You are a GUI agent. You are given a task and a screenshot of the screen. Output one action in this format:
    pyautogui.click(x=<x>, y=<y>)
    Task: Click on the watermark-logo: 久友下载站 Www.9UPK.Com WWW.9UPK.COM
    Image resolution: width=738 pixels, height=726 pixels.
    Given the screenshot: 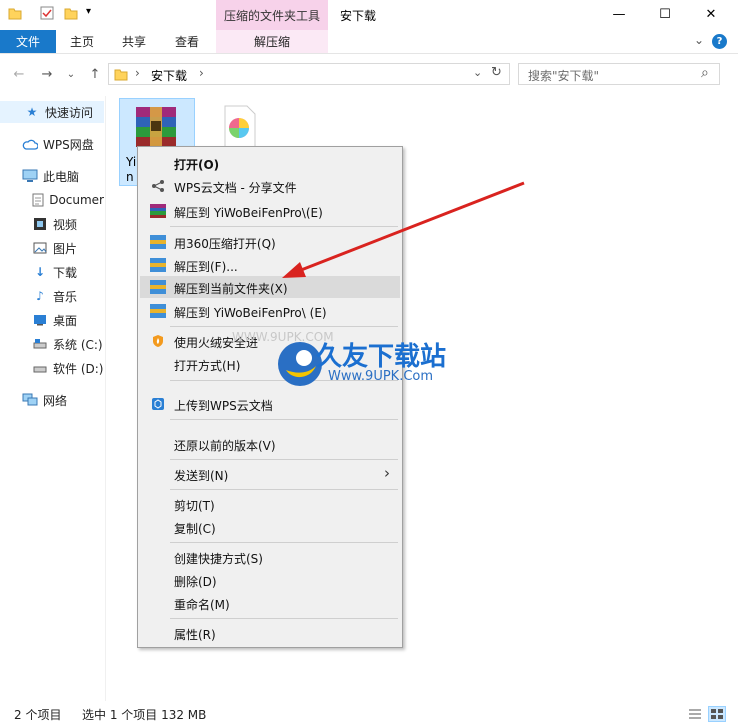 What is the action you would take?
    pyautogui.click(x=352, y=363)
    